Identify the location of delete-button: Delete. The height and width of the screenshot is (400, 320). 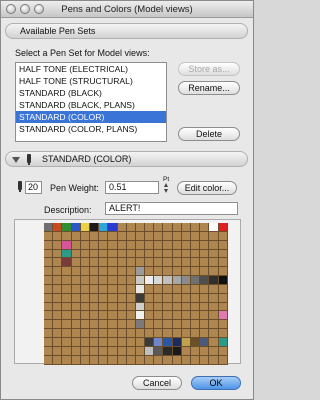
(209, 134).